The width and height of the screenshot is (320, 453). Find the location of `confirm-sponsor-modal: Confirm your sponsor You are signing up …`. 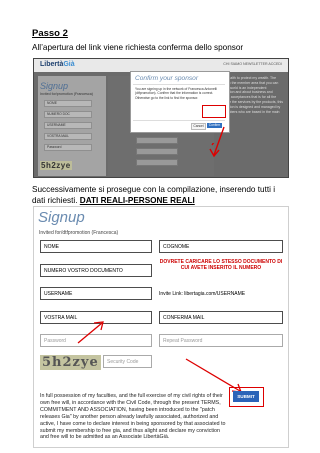

confirm-sponsor-modal: Confirm your sponsor You are signing up … is located at coordinates (180, 102).